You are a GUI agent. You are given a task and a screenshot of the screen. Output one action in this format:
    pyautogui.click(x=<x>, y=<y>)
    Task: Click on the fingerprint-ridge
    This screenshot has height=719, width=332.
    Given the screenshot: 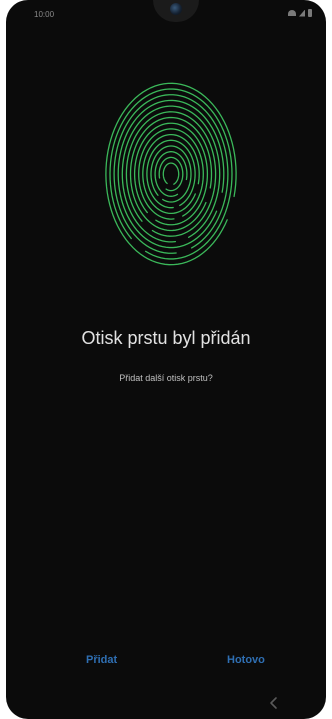 What is the action you would take?
    pyautogui.click(x=171, y=174)
    